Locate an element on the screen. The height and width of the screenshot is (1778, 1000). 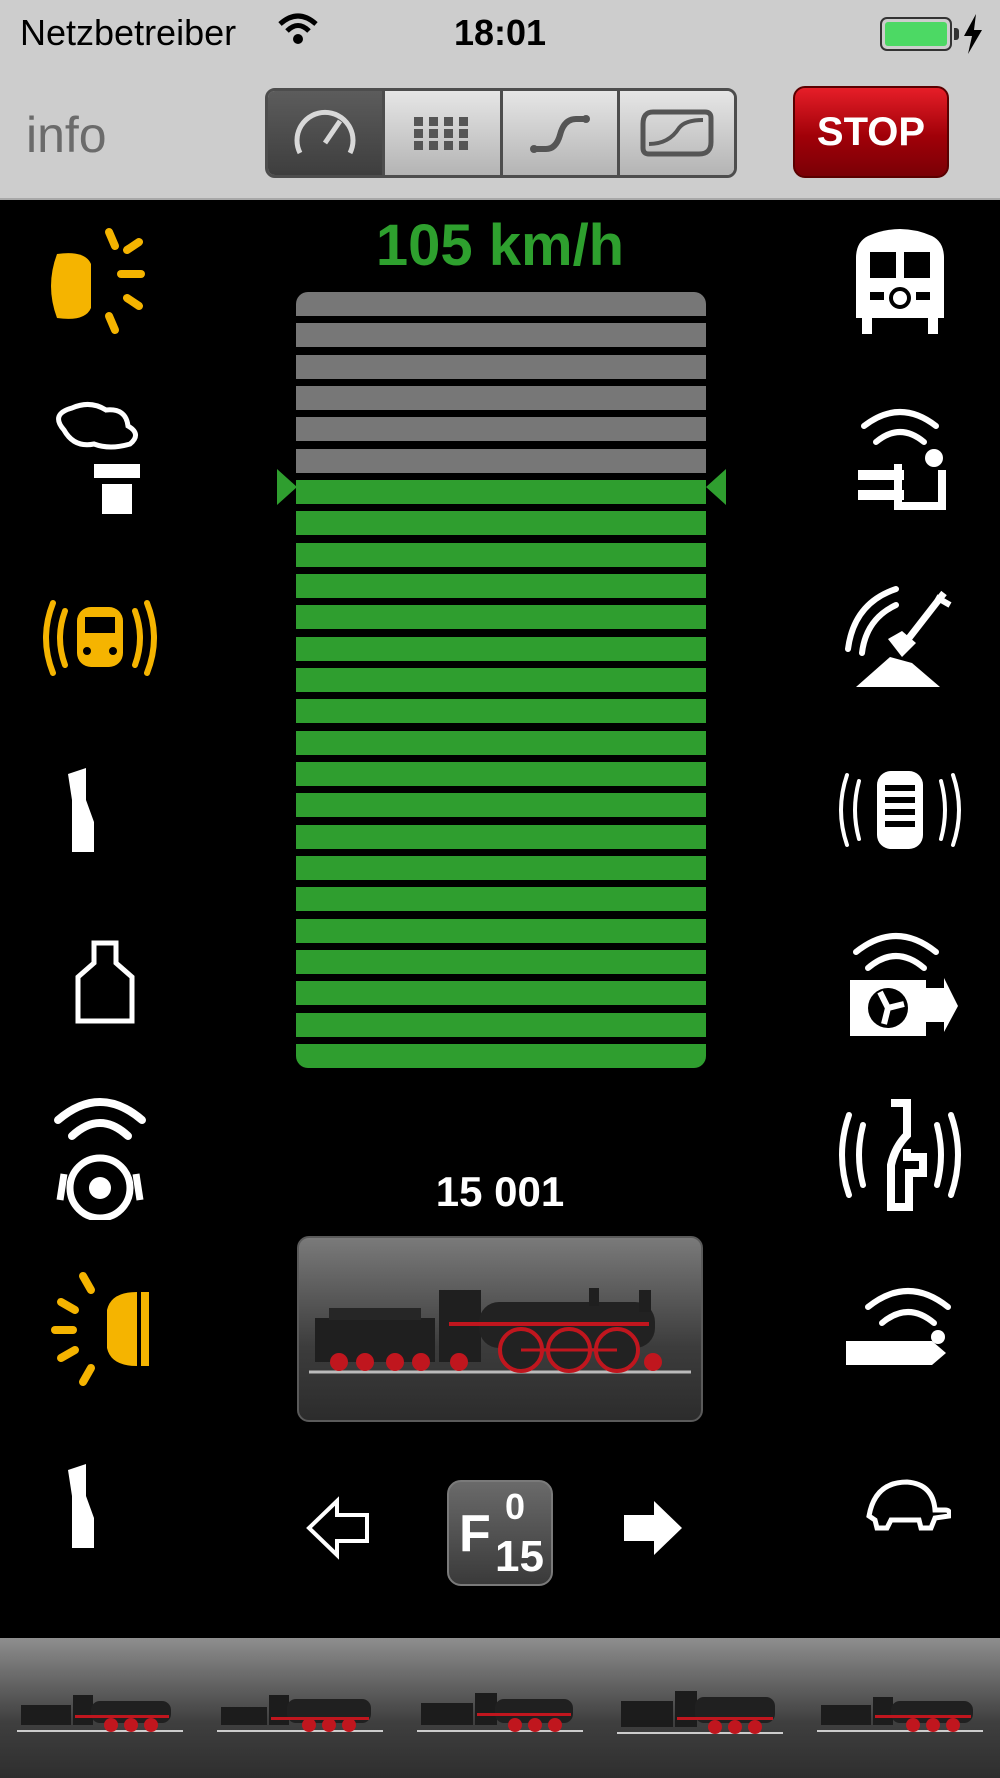
direction-reverse-button is located at coordinates (338, 1530).